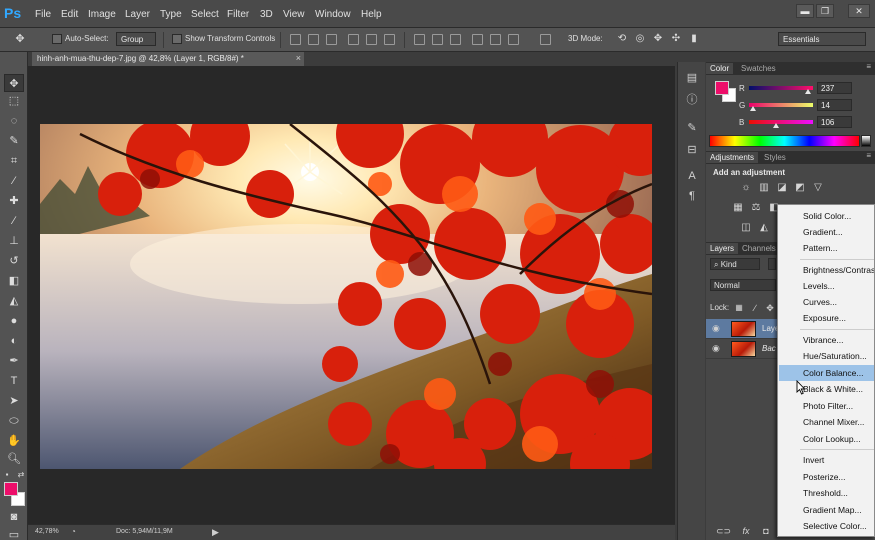 This screenshot has width=875, height=540. I want to click on auto-select-dropdown: Group, so click(136, 39).